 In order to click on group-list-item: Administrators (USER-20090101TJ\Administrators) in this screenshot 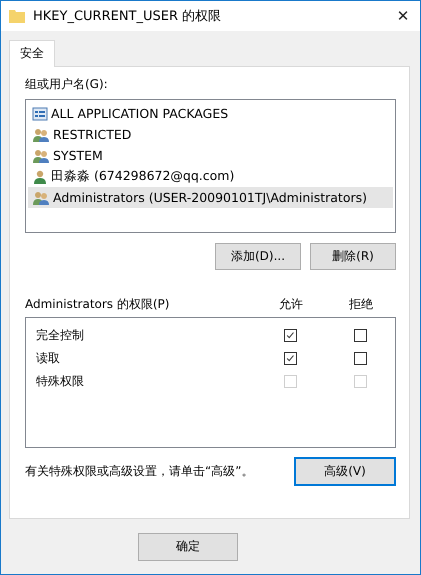, I will do `click(210, 197)`.